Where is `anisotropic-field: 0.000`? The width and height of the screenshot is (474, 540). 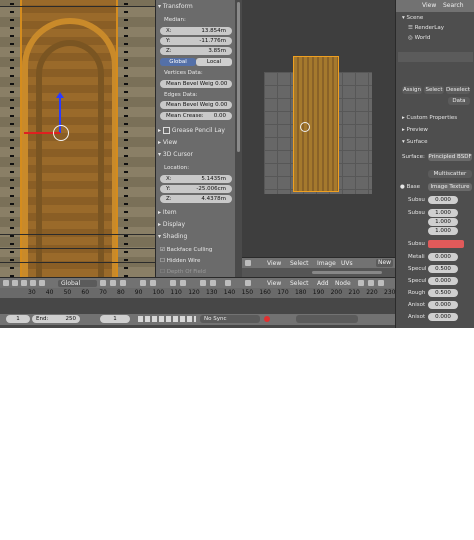 anisotropic-field: 0.000 is located at coordinates (443, 305).